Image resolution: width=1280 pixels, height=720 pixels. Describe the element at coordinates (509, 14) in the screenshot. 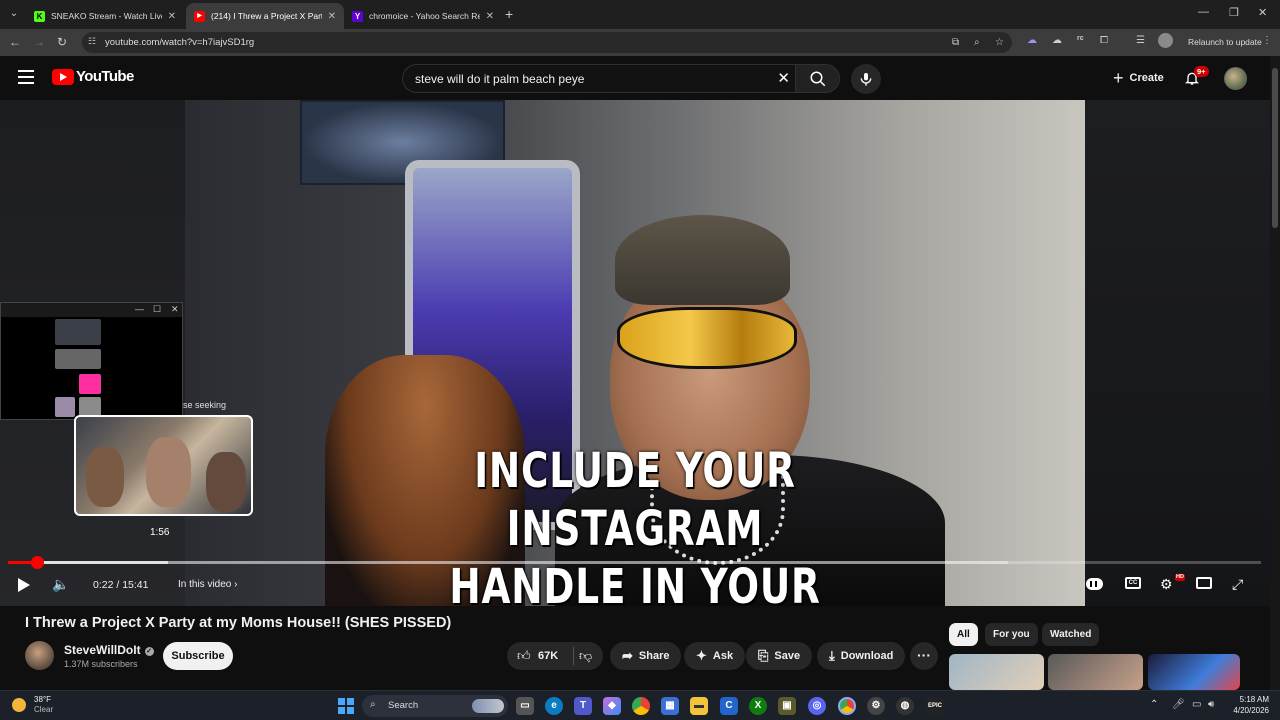

I see `new-tab-button: +` at that location.